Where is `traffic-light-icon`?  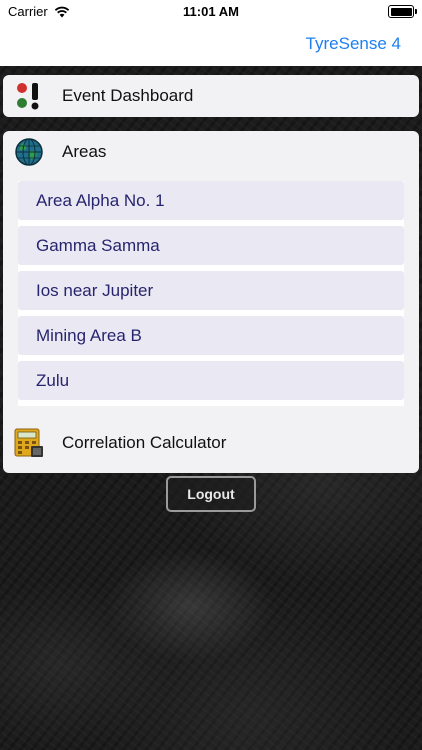 traffic-light-icon is located at coordinates (29, 96).